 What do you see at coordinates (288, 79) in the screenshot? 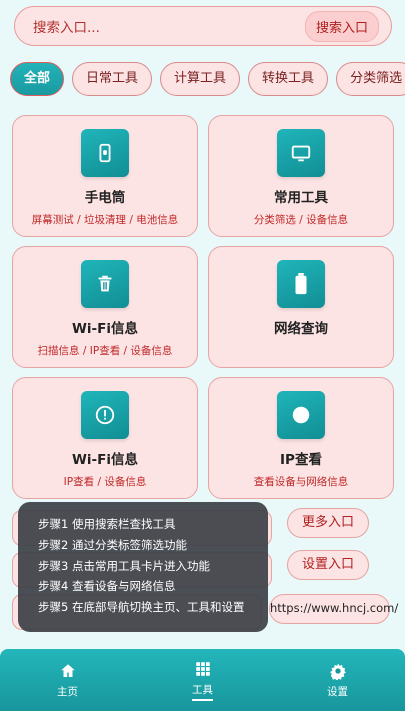
I see `chip-convert-tools: 转换工具` at bounding box center [288, 79].